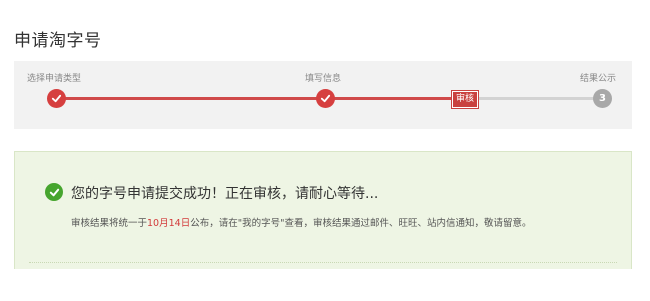  I want to click on announce-date: 10月14日, so click(169, 223).